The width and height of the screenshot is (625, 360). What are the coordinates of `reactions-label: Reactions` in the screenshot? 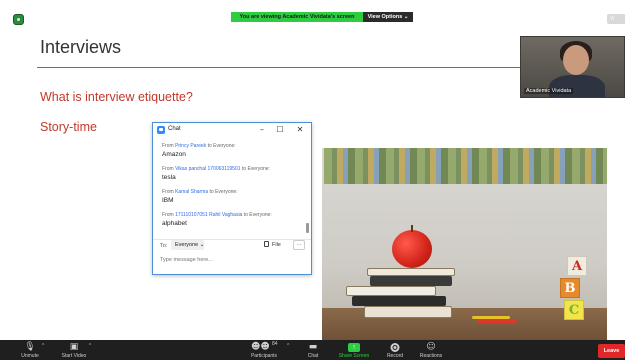 It's located at (431, 356).